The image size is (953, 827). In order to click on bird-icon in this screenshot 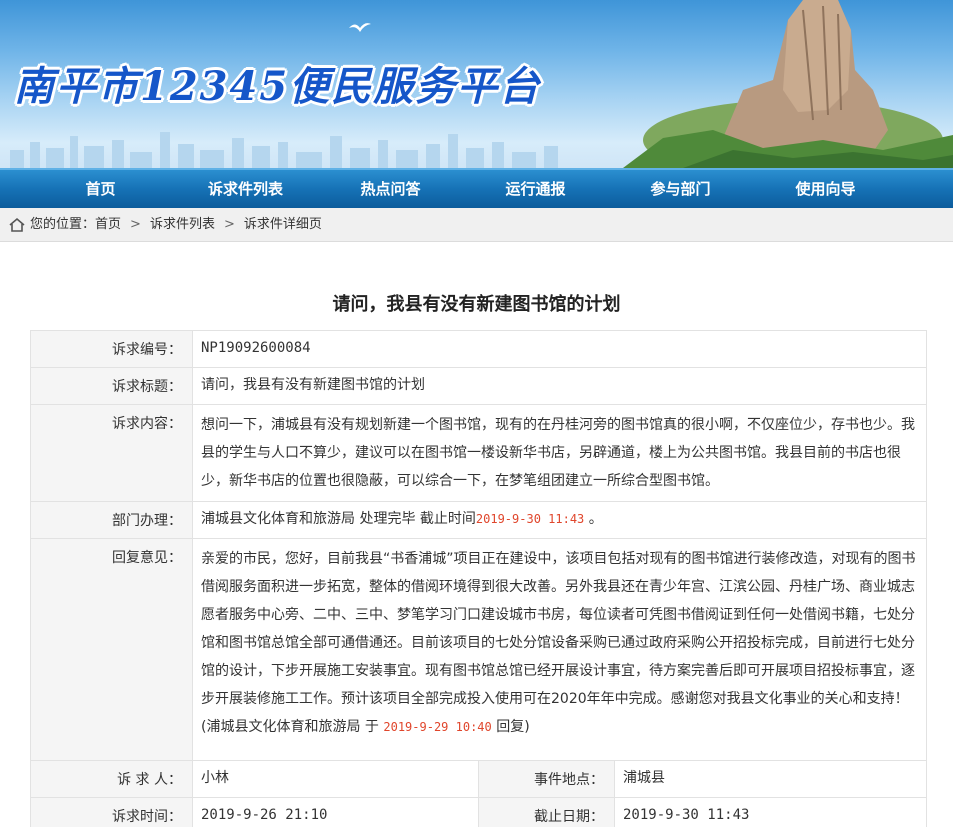, I will do `click(360, 27)`.